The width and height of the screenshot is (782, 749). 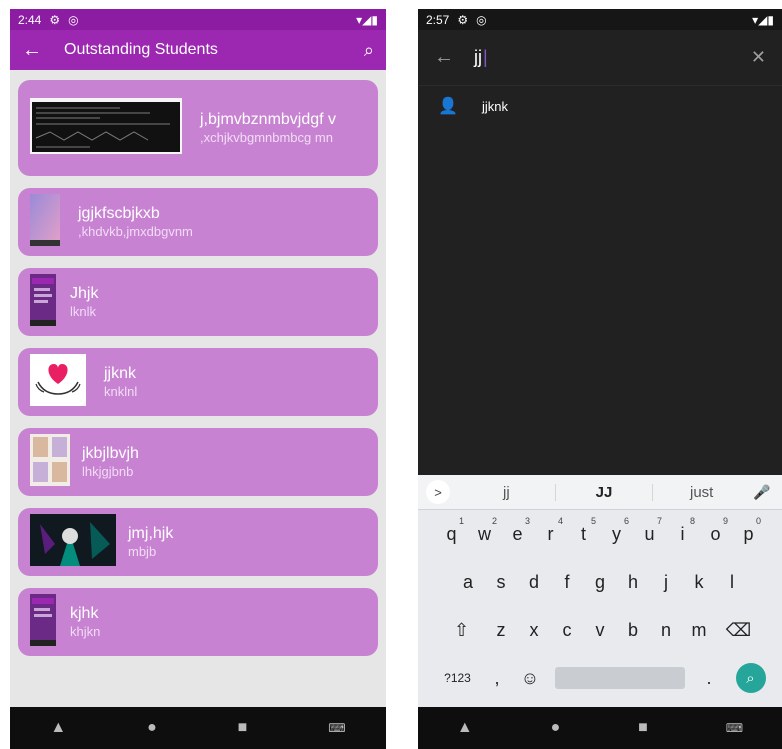 I want to click on key-x: x, so click(x=534, y=630).